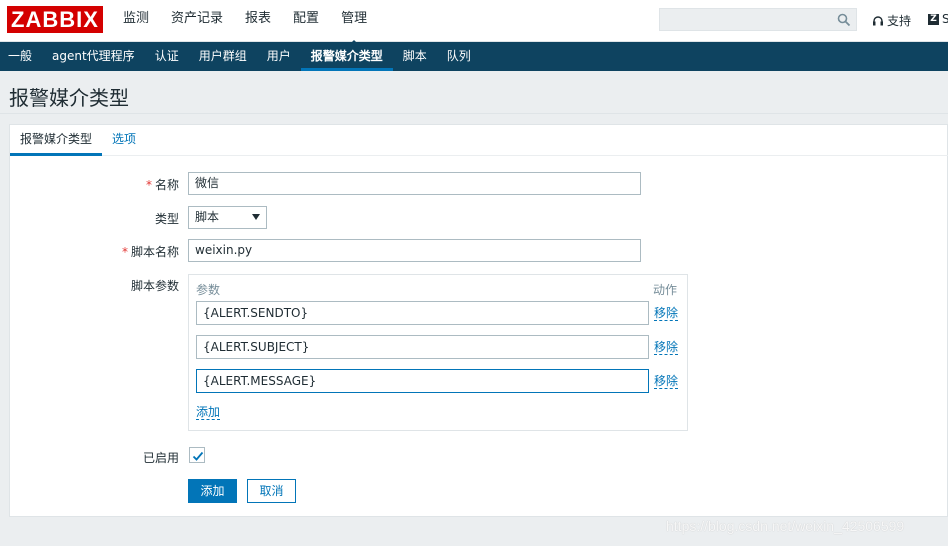 The width and height of the screenshot is (948, 546). Describe the element at coordinates (306, 21) in the screenshot. I see `nav-configuration: 配置` at that location.